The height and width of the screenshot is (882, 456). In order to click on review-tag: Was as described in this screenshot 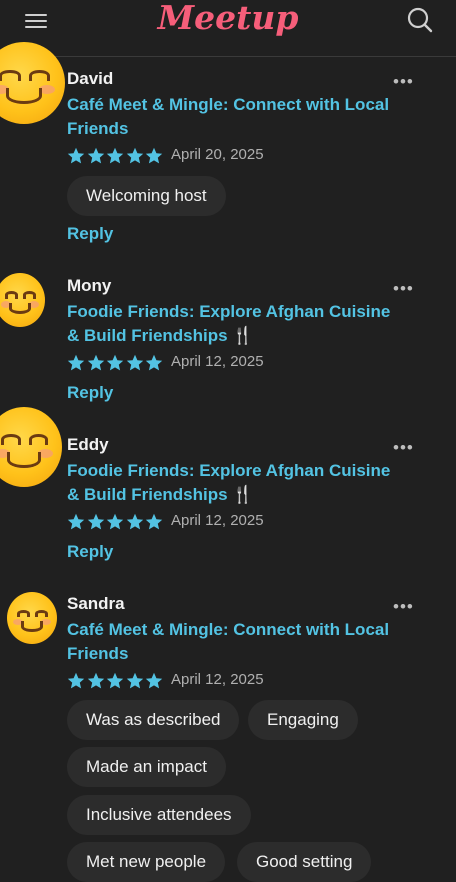, I will do `click(153, 720)`.